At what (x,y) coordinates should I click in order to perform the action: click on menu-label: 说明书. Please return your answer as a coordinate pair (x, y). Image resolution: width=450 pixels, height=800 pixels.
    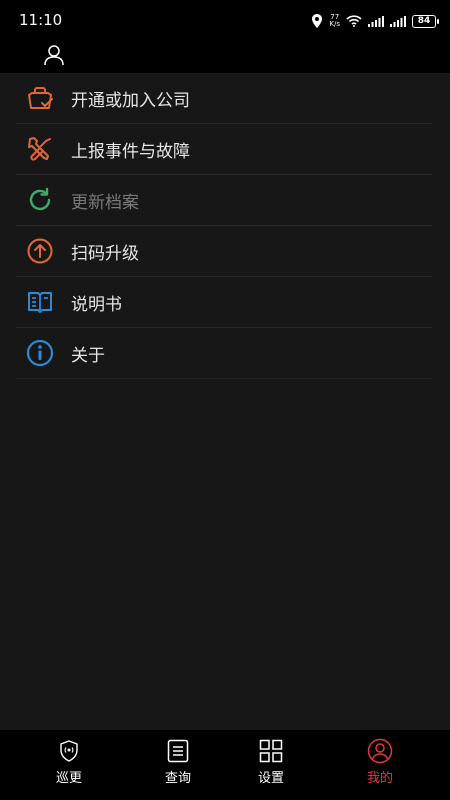
    Looking at the image, I should click on (96, 304).